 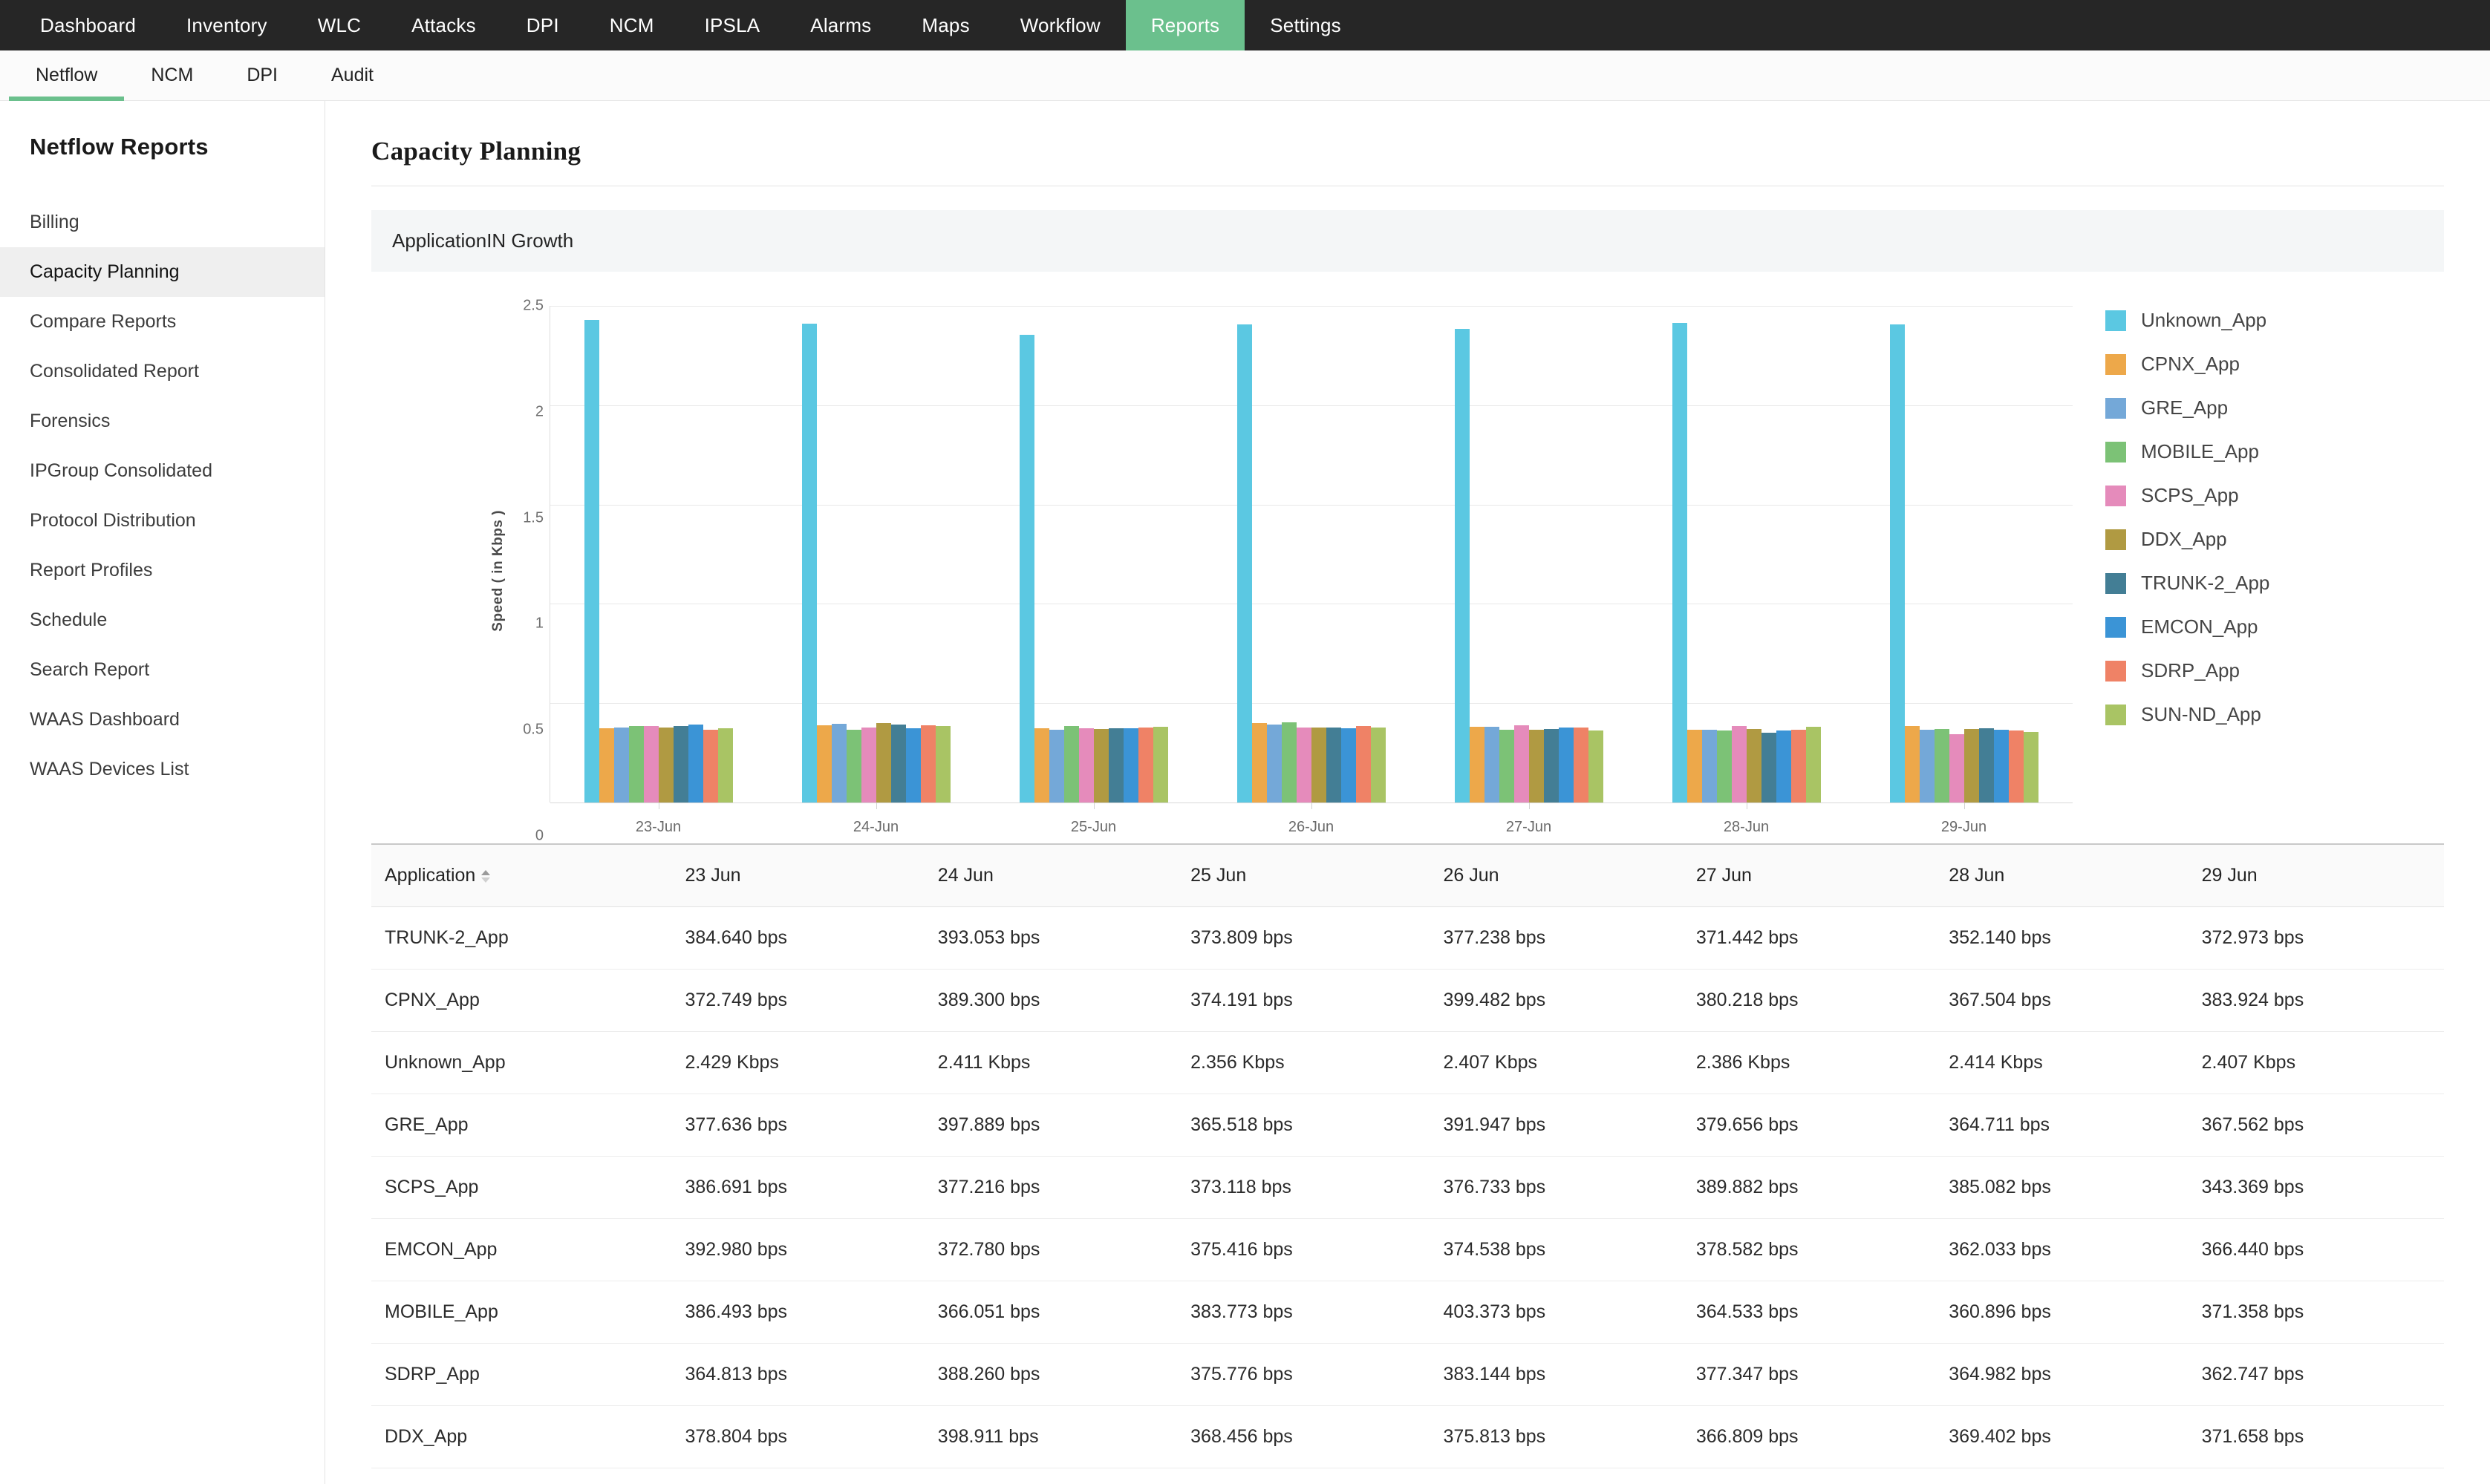 What do you see at coordinates (733, 25) in the screenshot?
I see `topnav-item-ipsla: IPSLA` at bounding box center [733, 25].